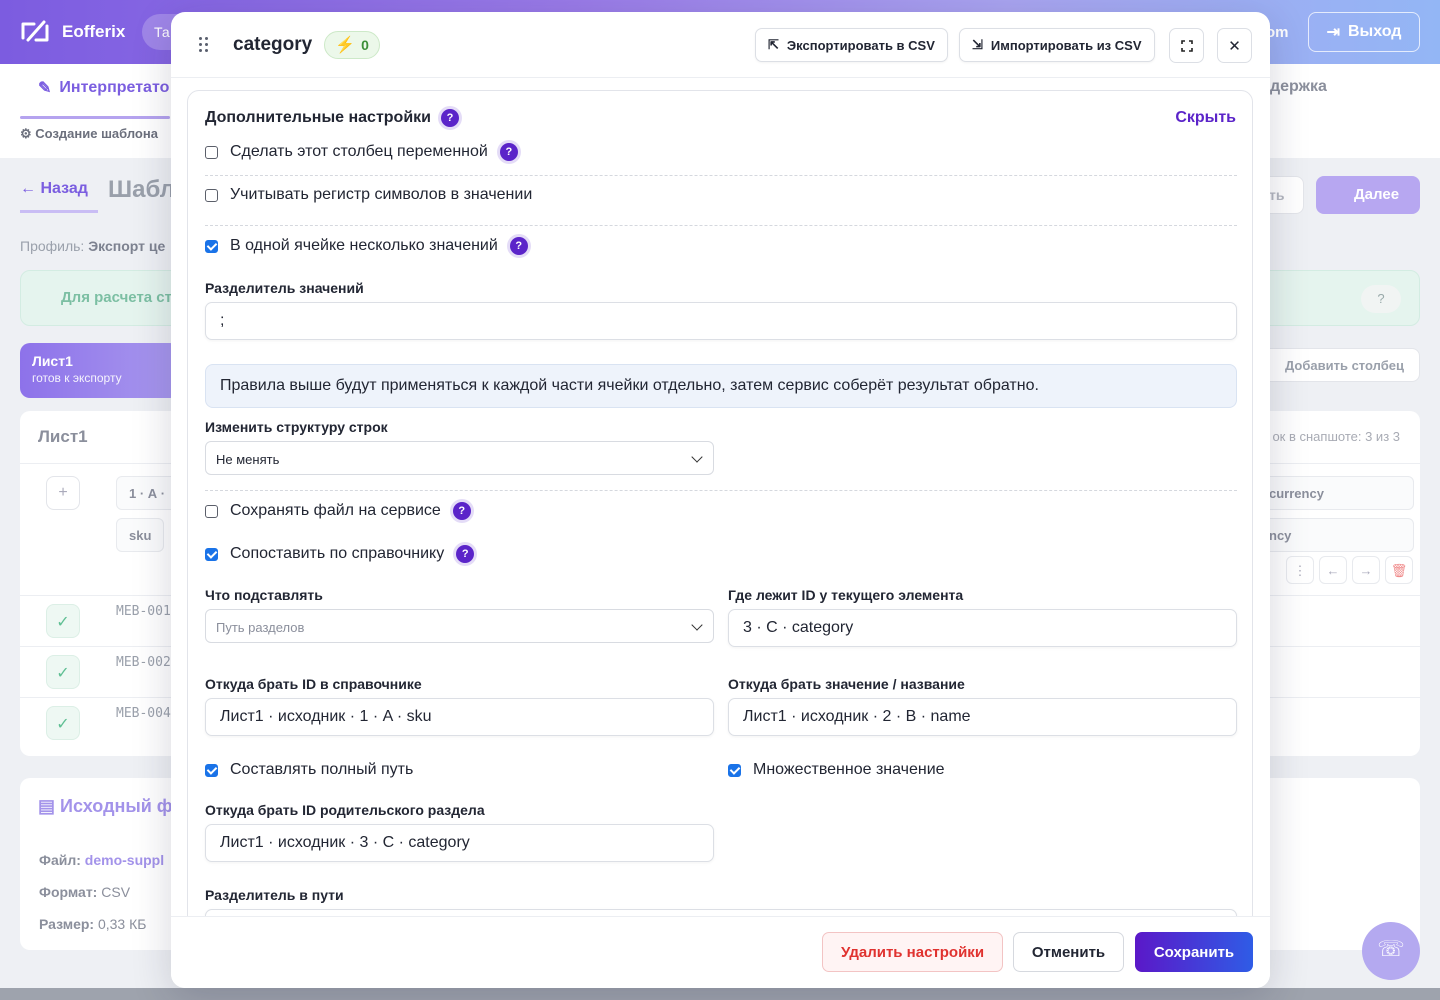 This screenshot has height=1000, width=1440. I want to click on source-file-label: Файл:, so click(60, 860).